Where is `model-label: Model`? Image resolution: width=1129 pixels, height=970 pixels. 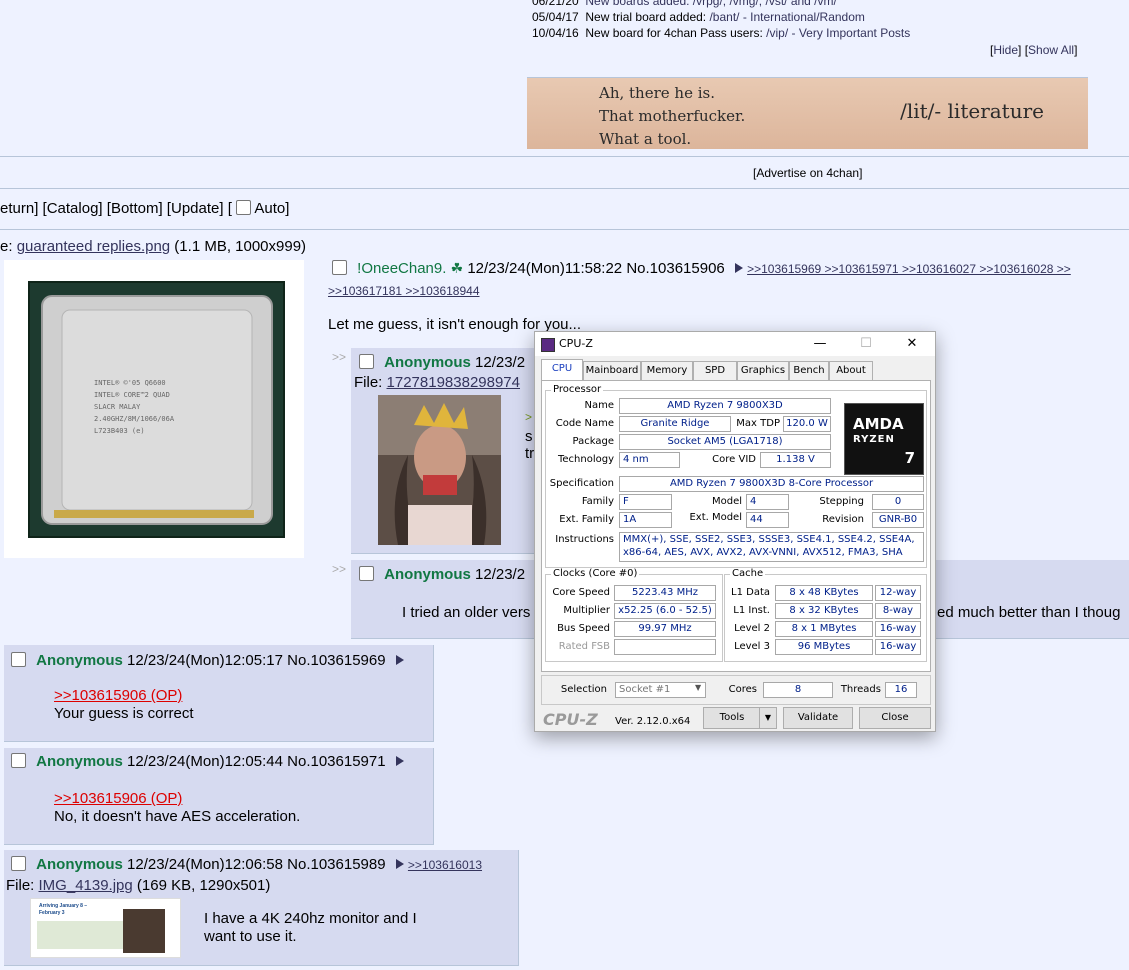
model-label: Model is located at coordinates (726, 501).